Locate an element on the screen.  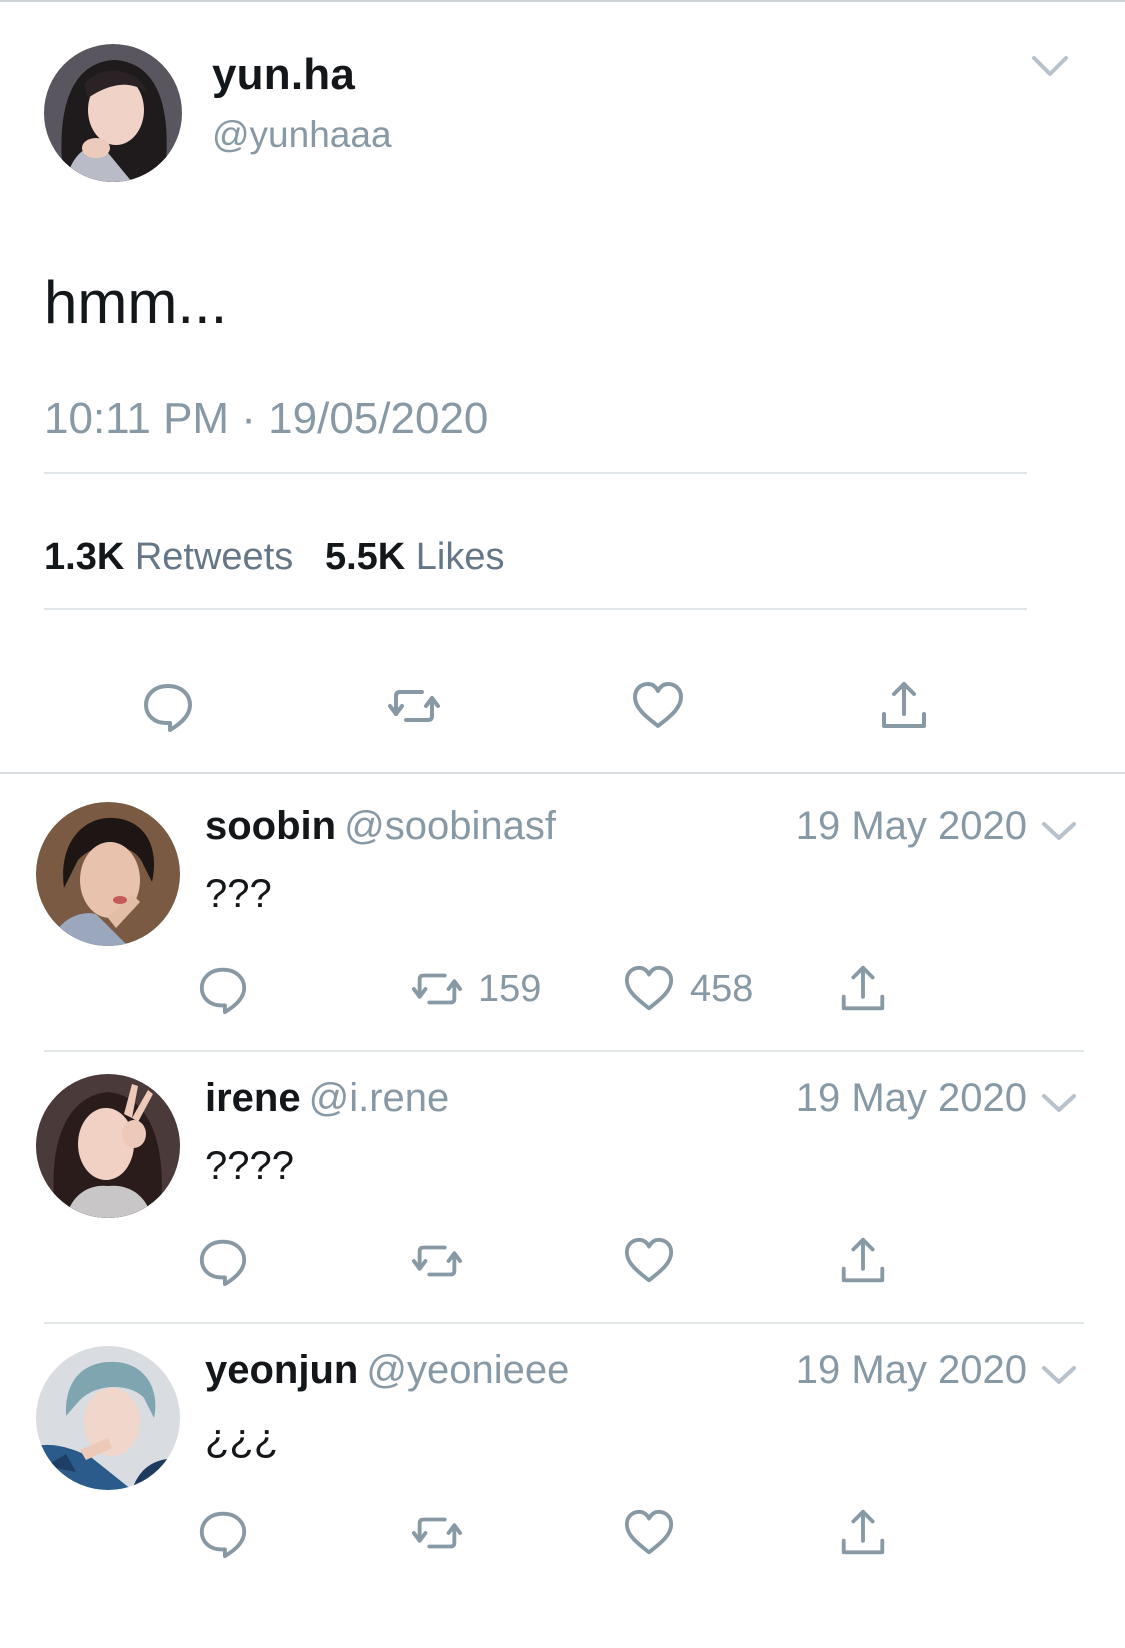
top-border is located at coordinates (562, 1).